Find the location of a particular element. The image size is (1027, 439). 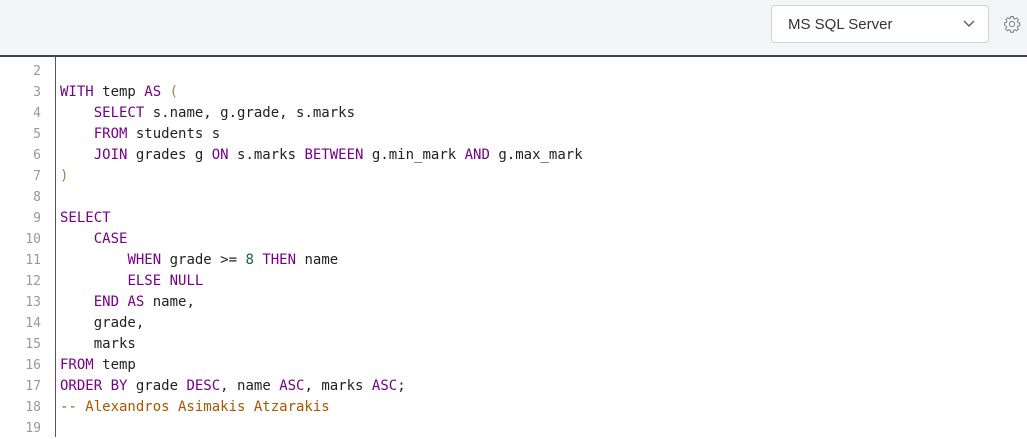

sql-keyword: BETWEEN is located at coordinates (334, 155).